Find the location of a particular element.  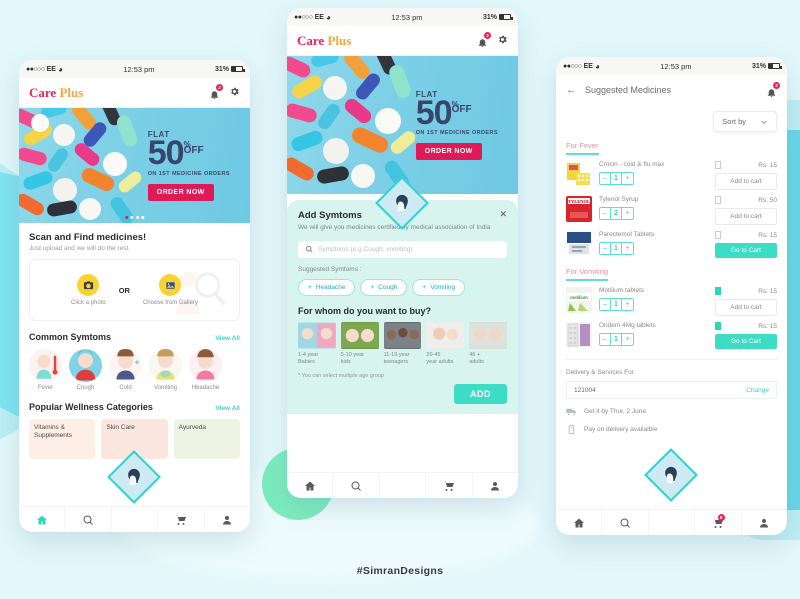

symptoms-view-all: View All is located at coordinates (227, 338).